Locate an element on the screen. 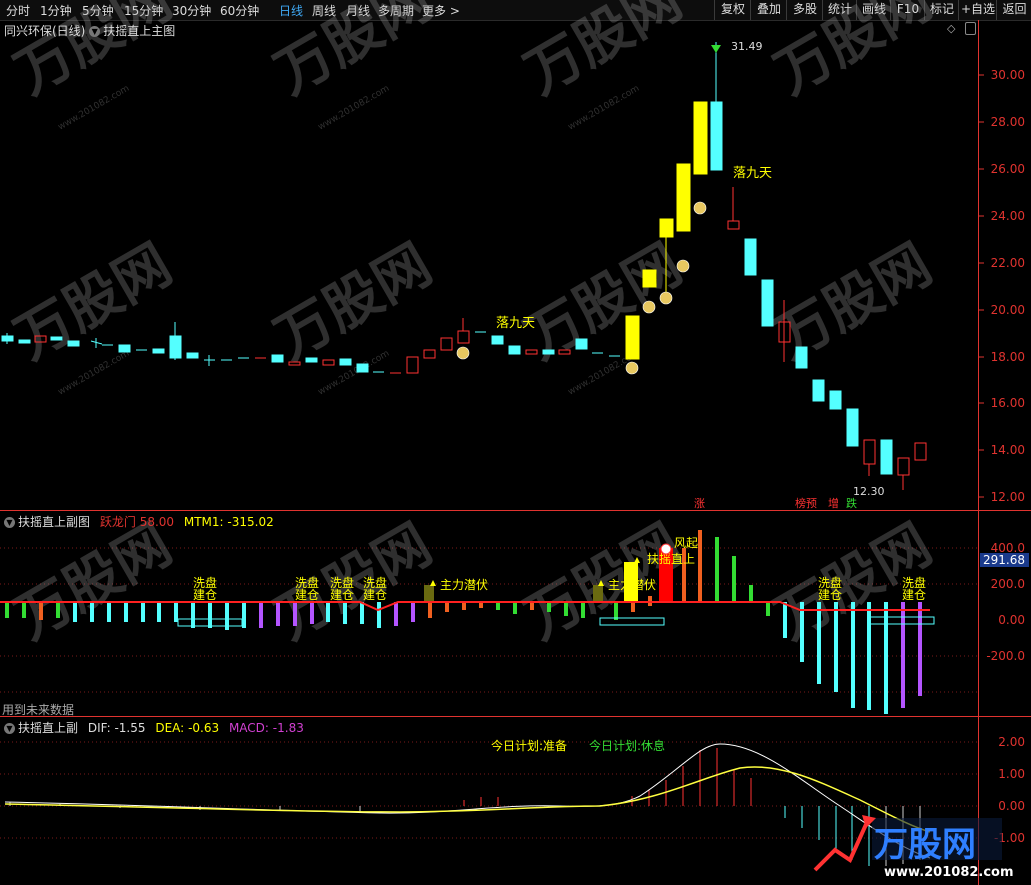 The height and width of the screenshot is (885, 1031). future-data-note: 用到未来数据 is located at coordinates (38, 710).